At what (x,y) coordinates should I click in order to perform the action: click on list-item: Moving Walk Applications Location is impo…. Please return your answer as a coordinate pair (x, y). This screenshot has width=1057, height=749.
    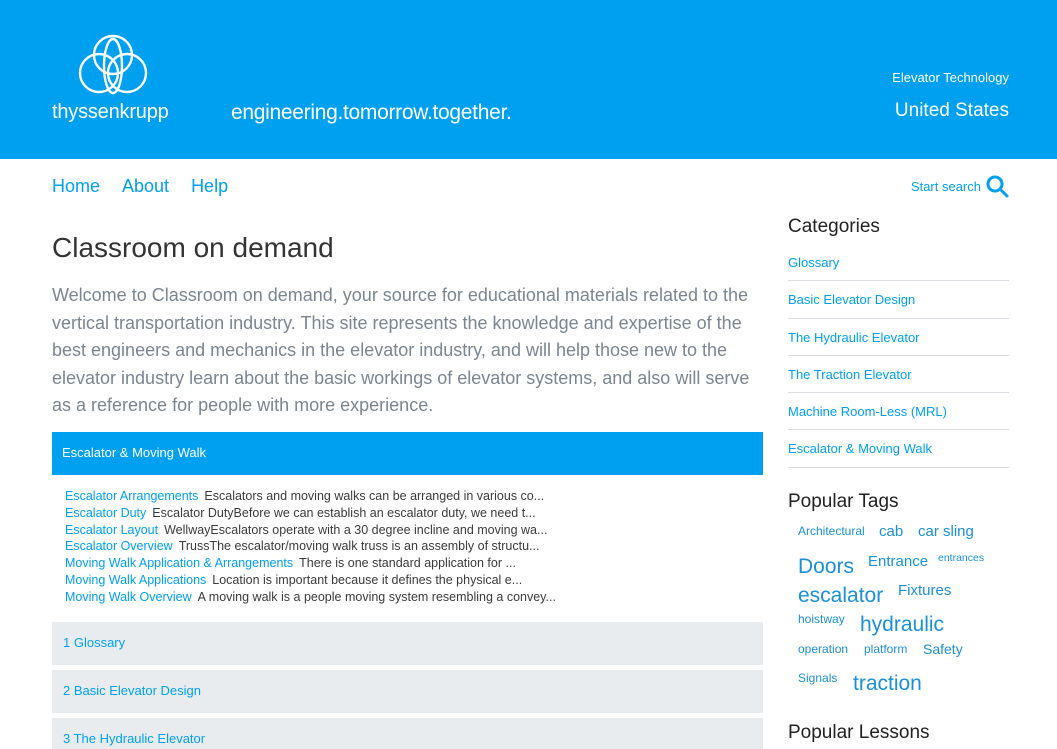
    Looking at the image, I should click on (410, 580).